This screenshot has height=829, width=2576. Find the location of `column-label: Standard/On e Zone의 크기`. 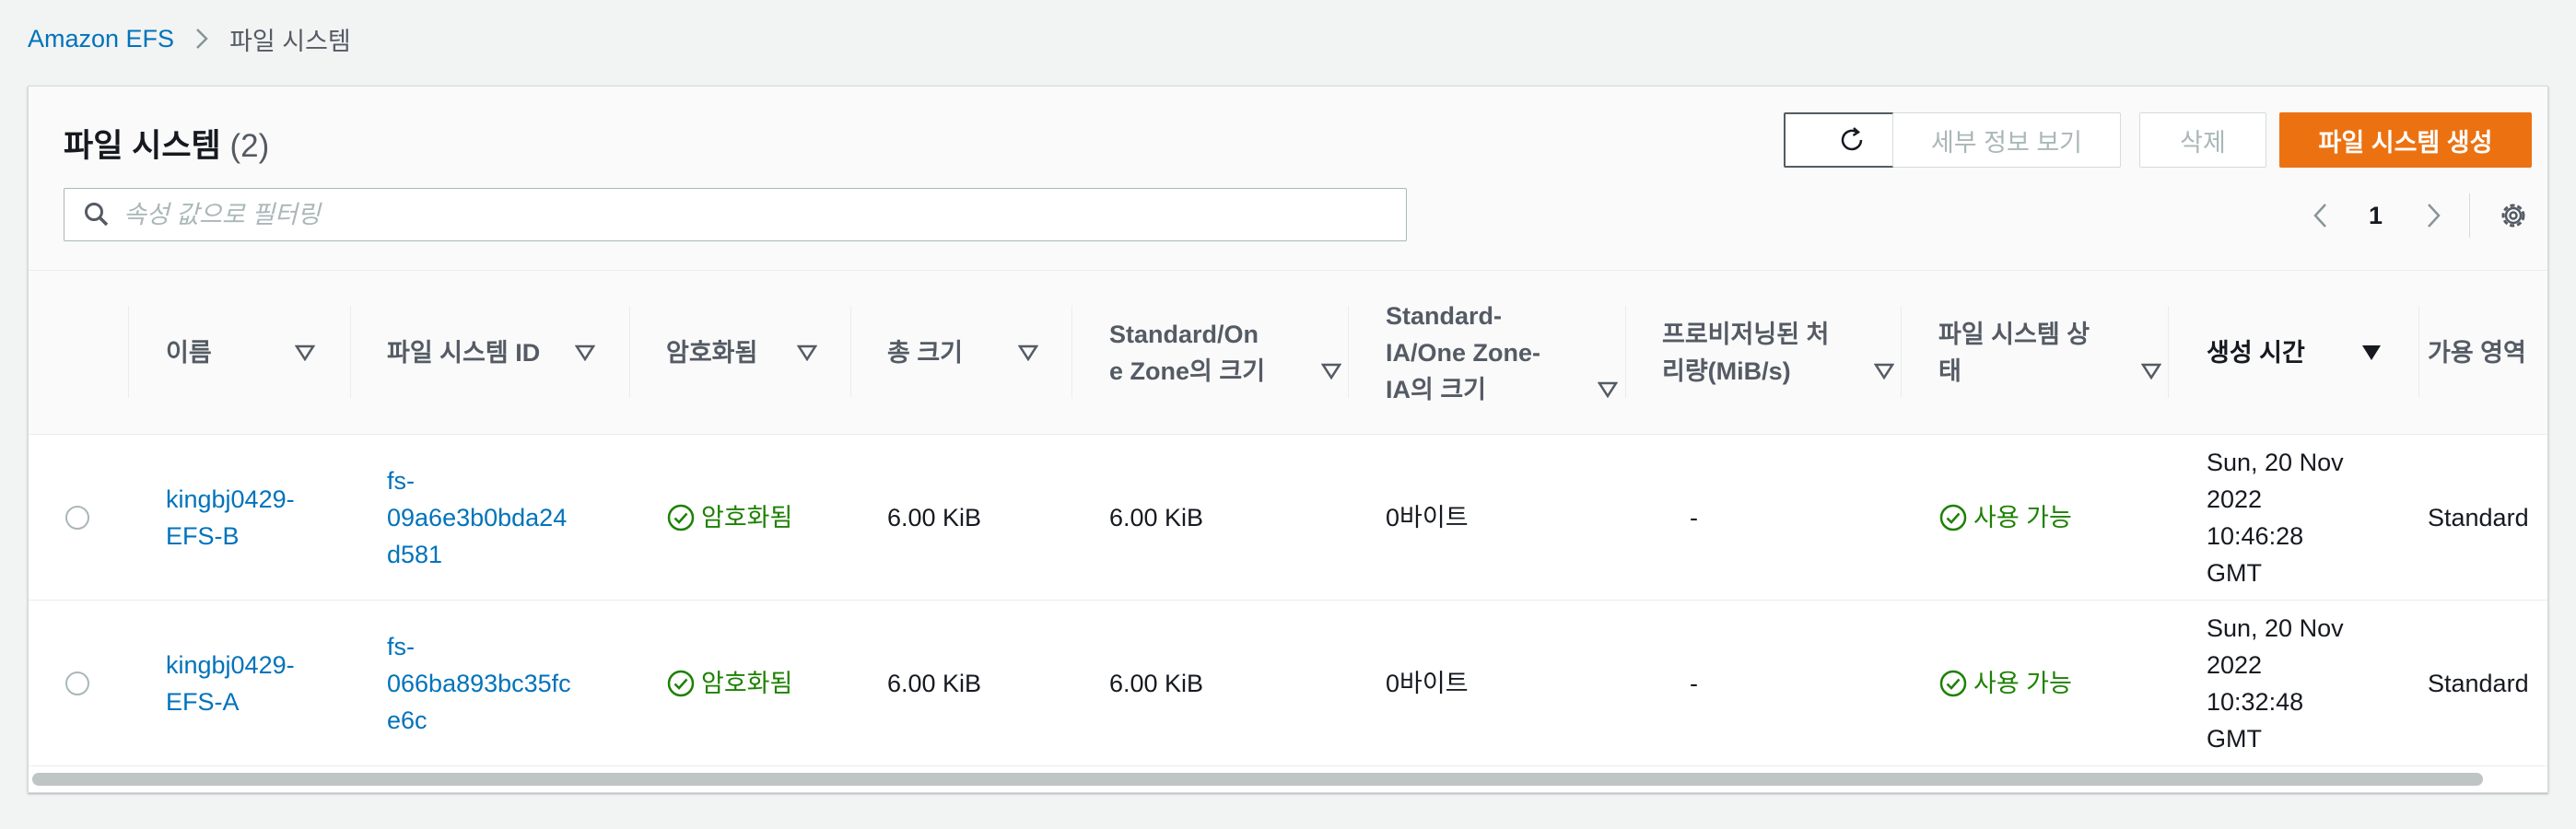

column-label: Standard/On e Zone의 크기 is located at coordinates (1187, 353).